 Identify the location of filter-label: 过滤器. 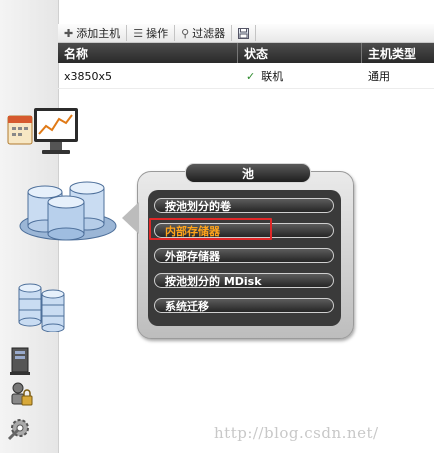
(209, 33).